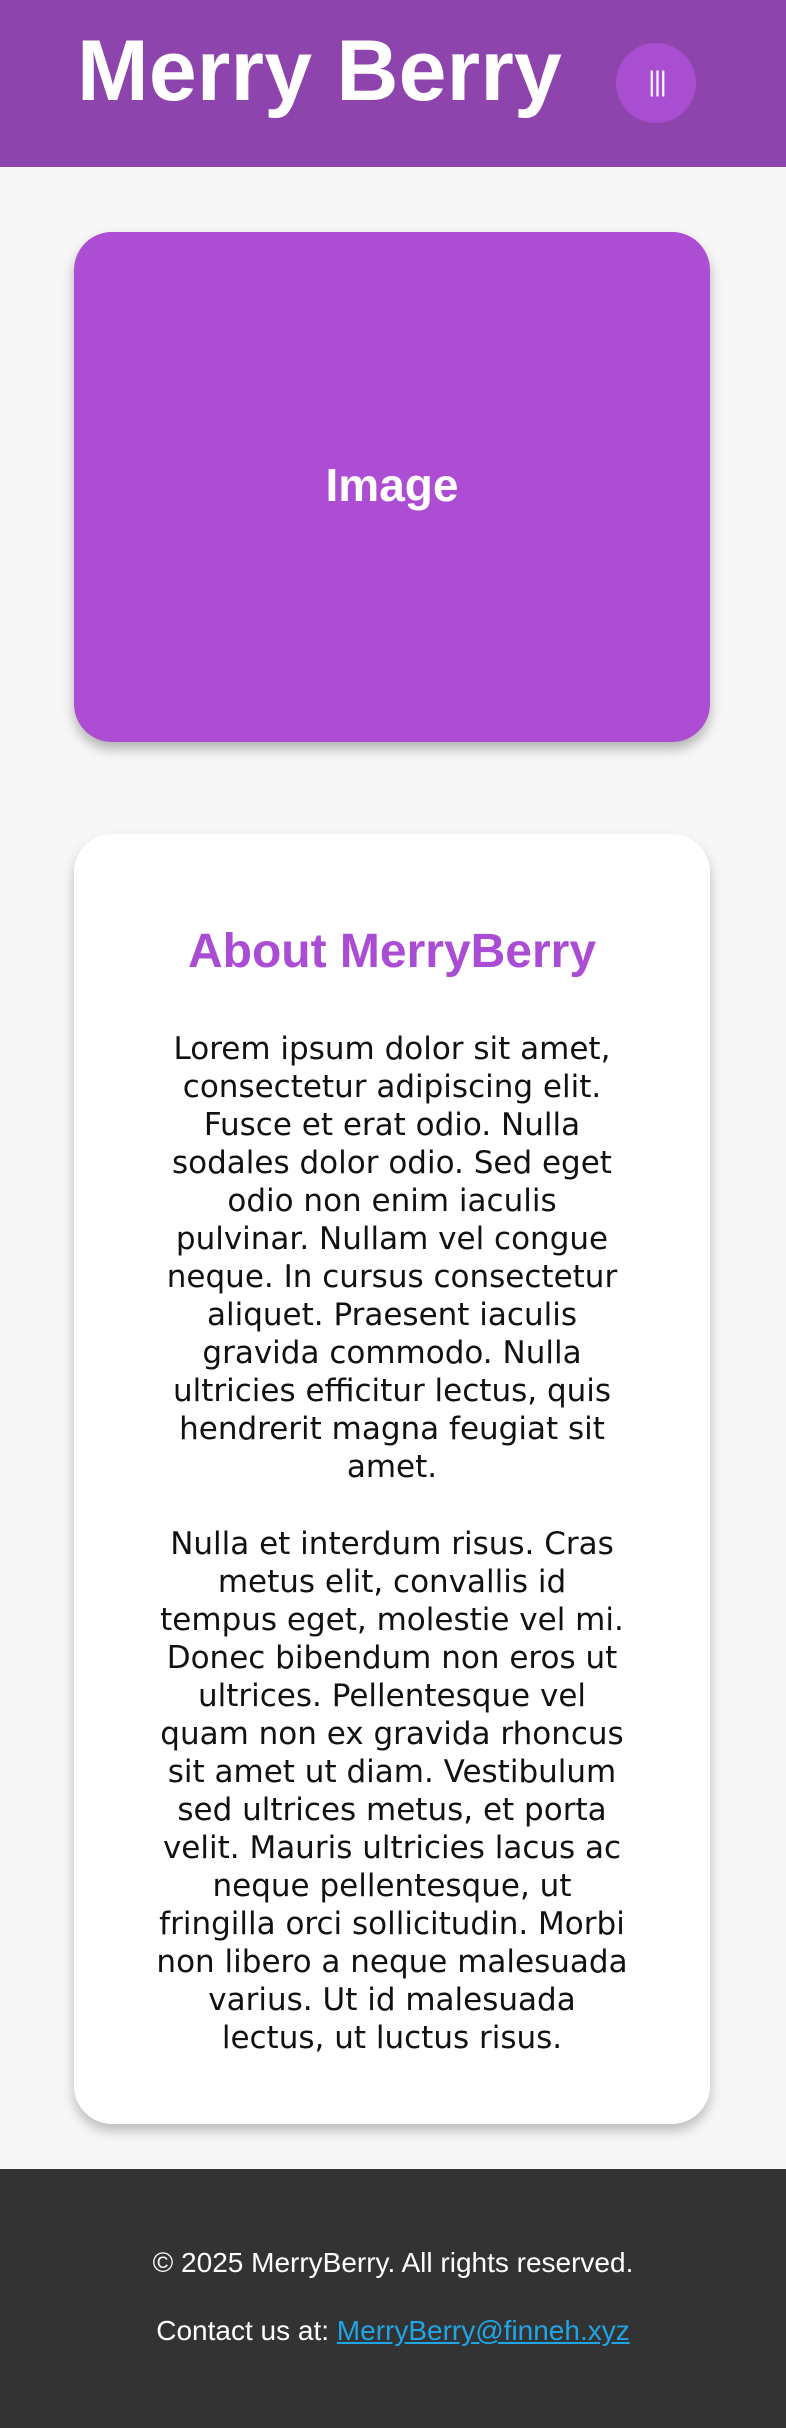  What do you see at coordinates (320, 71) in the screenshot?
I see `site-title: Merry Berry` at bounding box center [320, 71].